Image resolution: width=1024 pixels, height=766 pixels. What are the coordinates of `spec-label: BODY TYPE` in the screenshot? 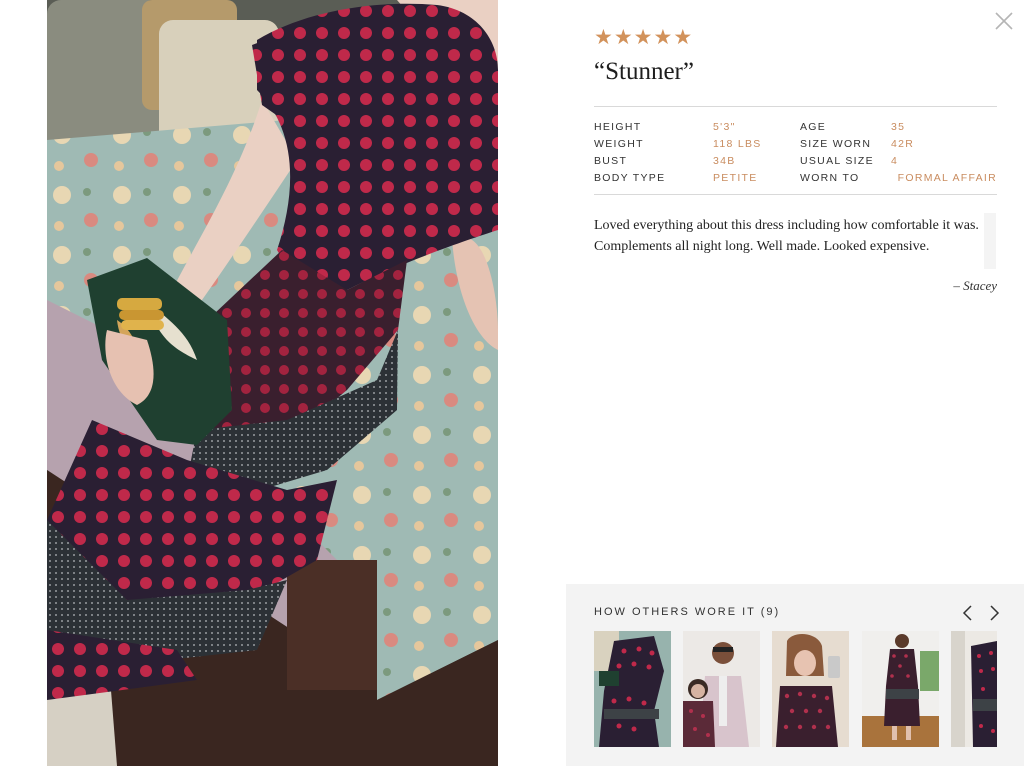 It's located at (630, 178).